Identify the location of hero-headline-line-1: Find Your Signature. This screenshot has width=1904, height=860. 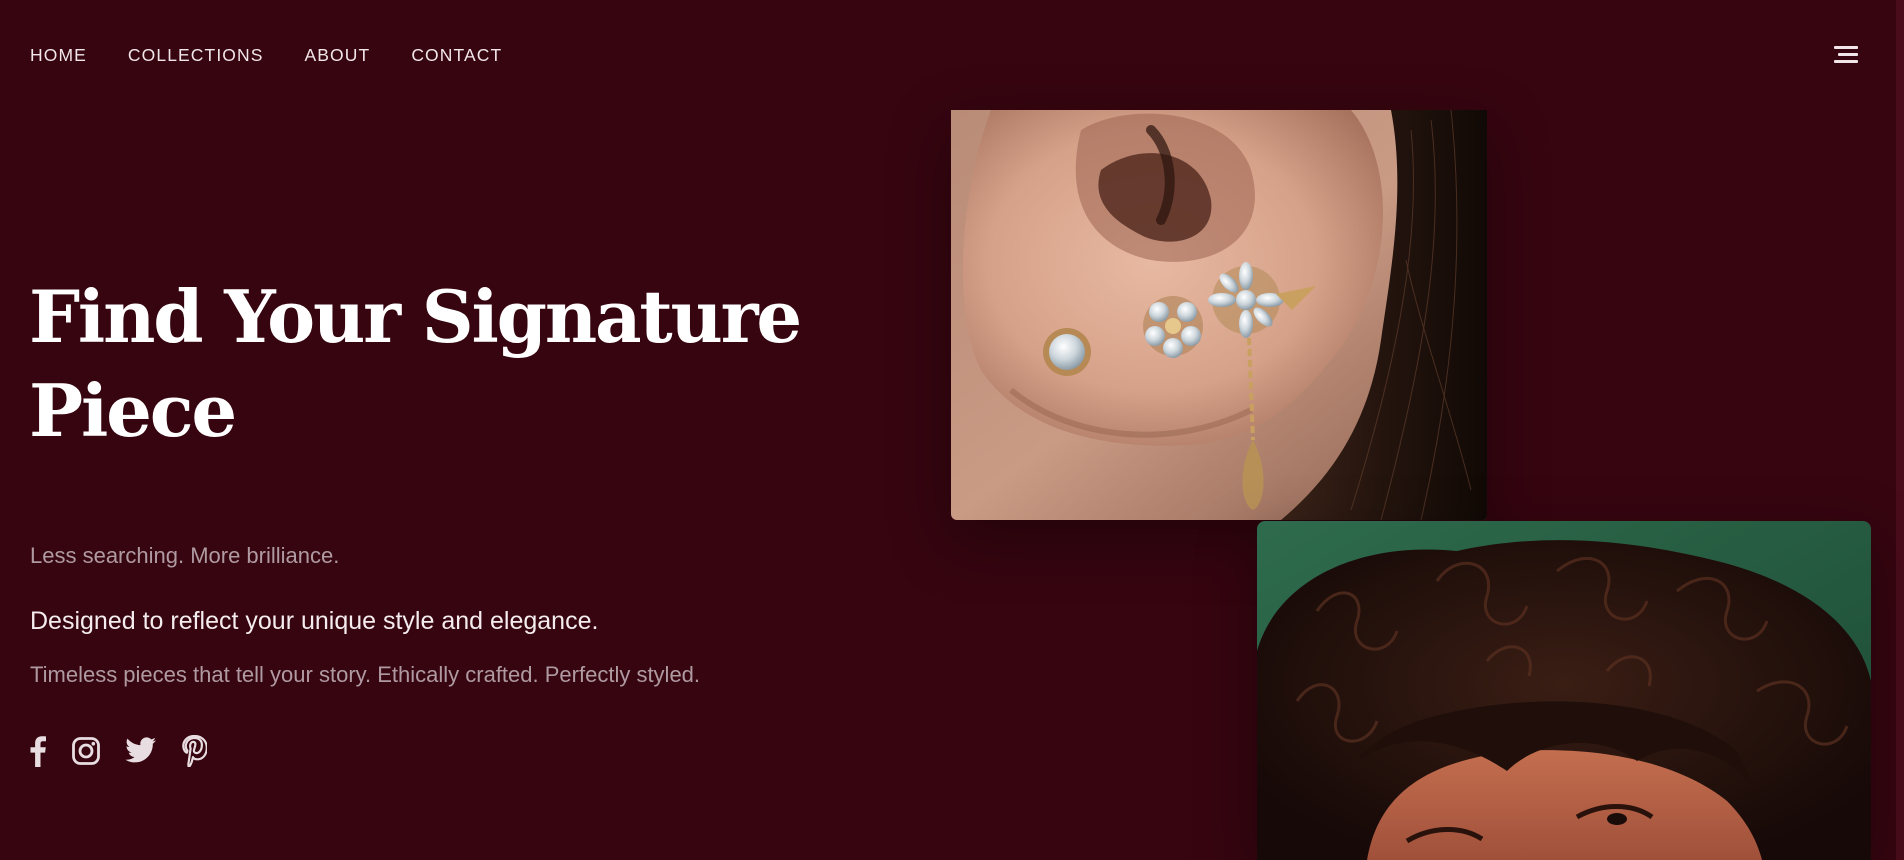
(415, 316).